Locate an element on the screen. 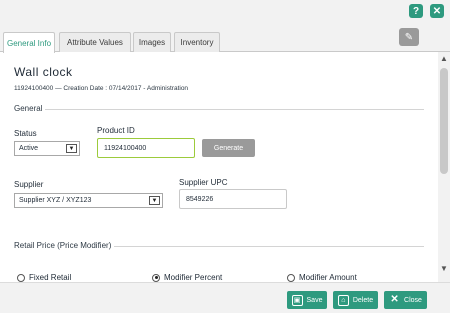 The height and width of the screenshot is (313, 450). pencil-icon: ✎ is located at coordinates (409, 37).